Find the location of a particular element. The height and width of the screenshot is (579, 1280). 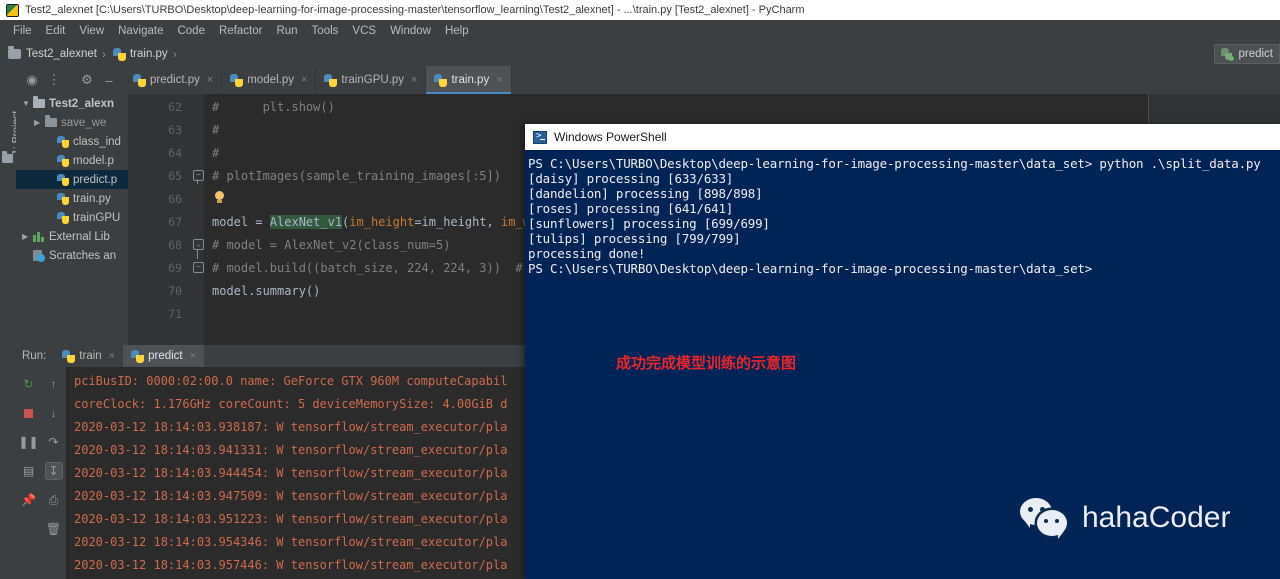

scroll-to-end-icon: ↧ is located at coordinates (53, 471).